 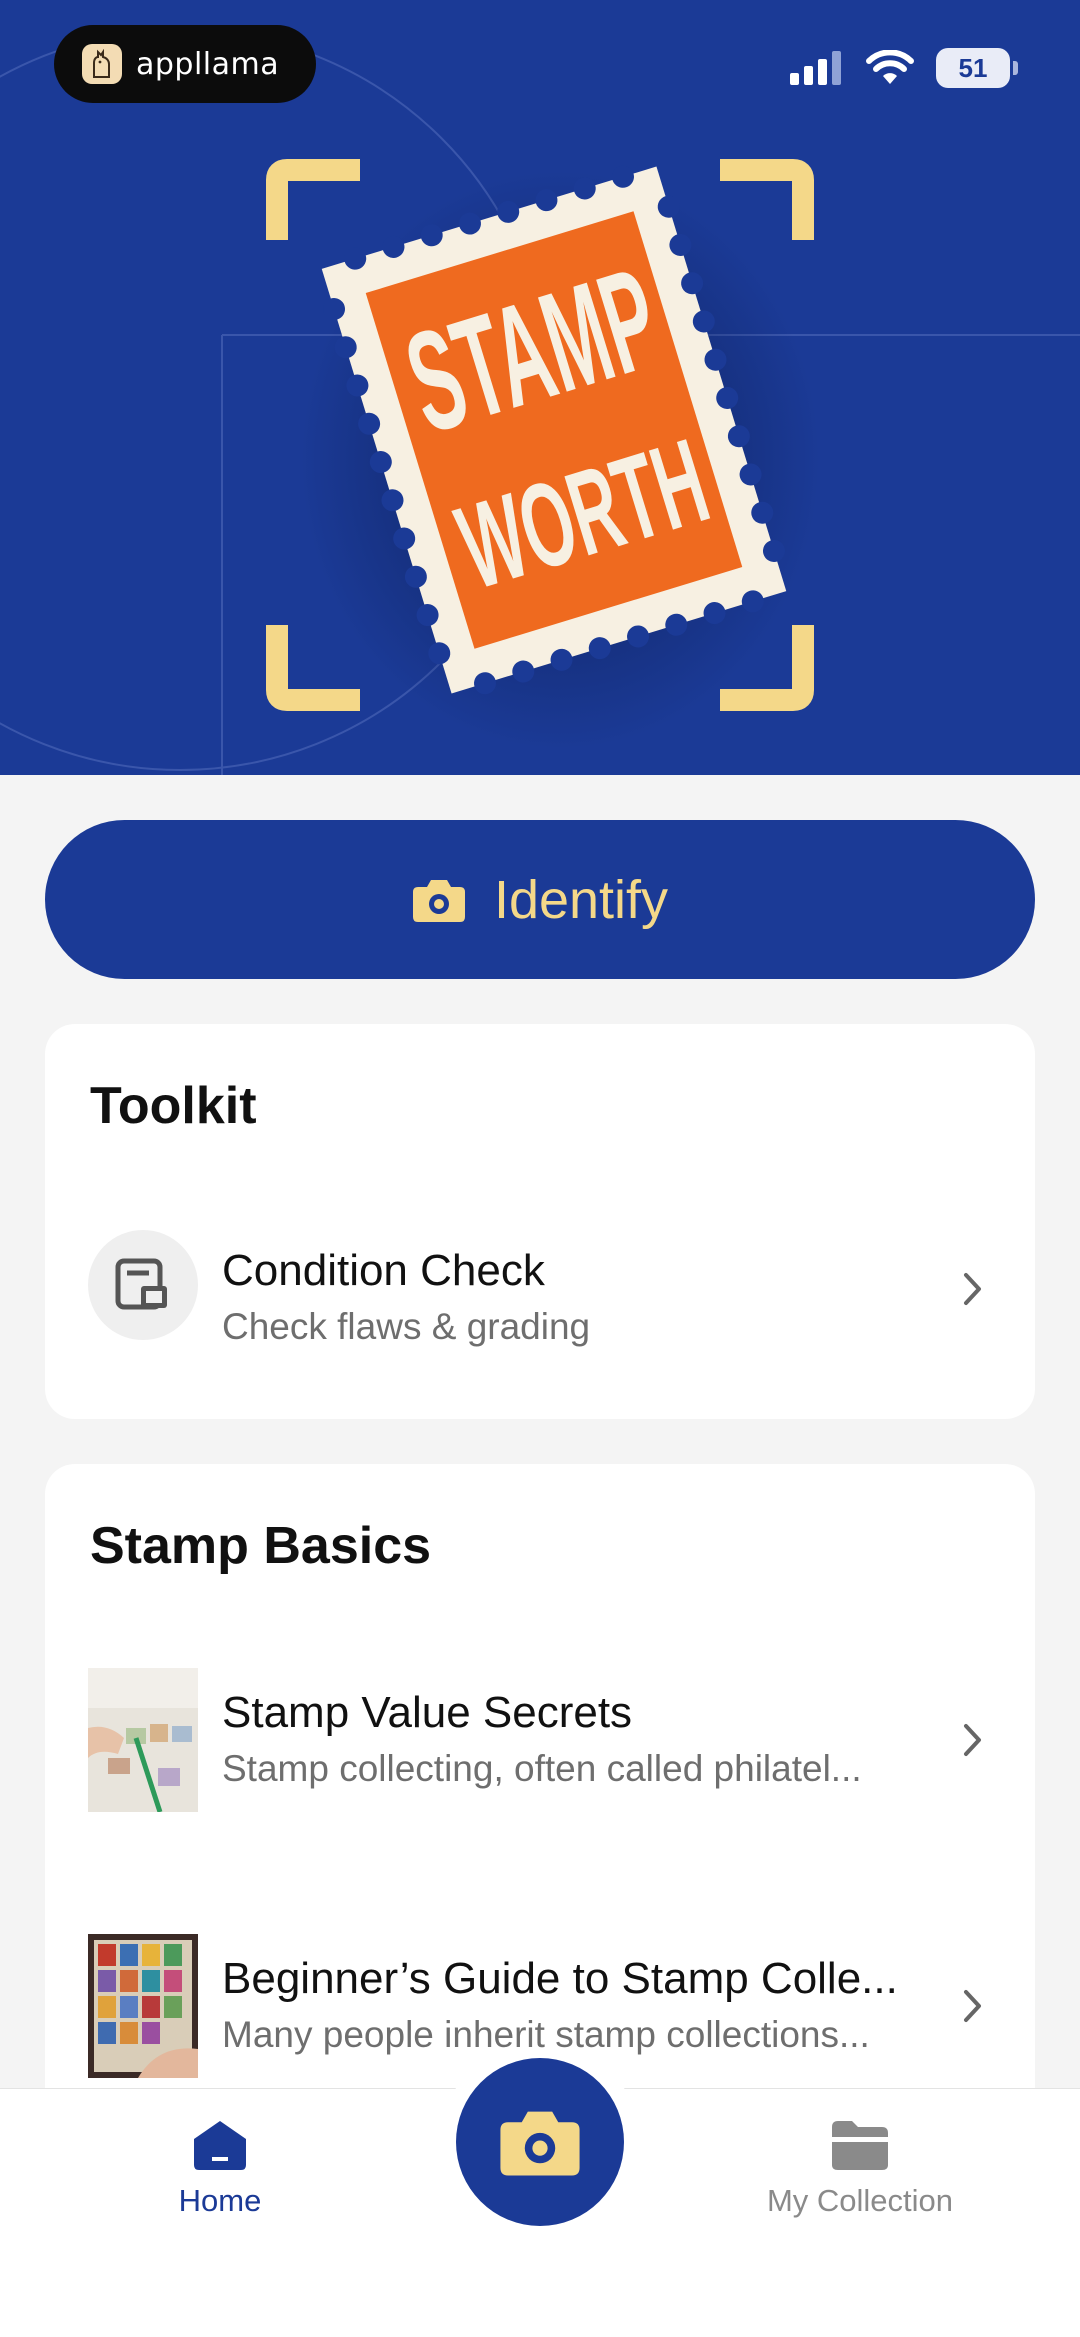 What do you see at coordinates (143, 1285) in the screenshot?
I see `document-icon` at bounding box center [143, 1285].